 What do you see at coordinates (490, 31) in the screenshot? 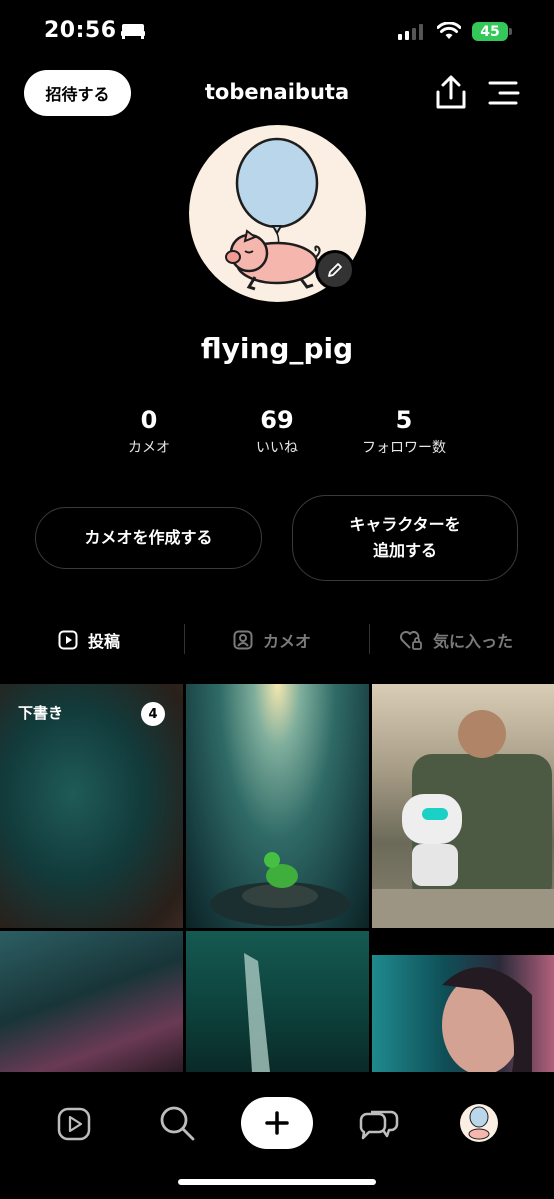
I see `battery-indicator: 45` at bounding box center [490, 31].